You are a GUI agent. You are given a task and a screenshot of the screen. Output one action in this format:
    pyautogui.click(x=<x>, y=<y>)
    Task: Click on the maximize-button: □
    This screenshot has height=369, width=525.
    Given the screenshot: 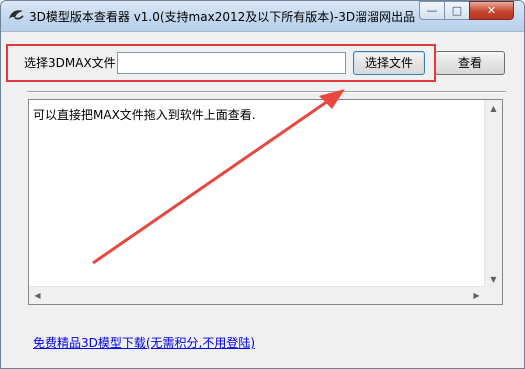 What is the action you would take?
    pyautogui.click(x=457, y=10)
    